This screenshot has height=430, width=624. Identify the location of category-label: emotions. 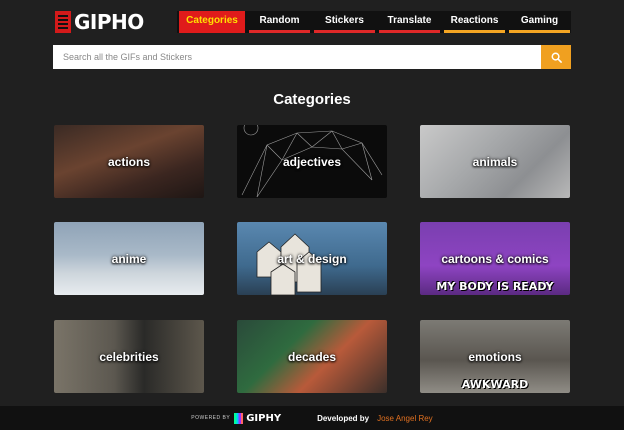
(495, 356).